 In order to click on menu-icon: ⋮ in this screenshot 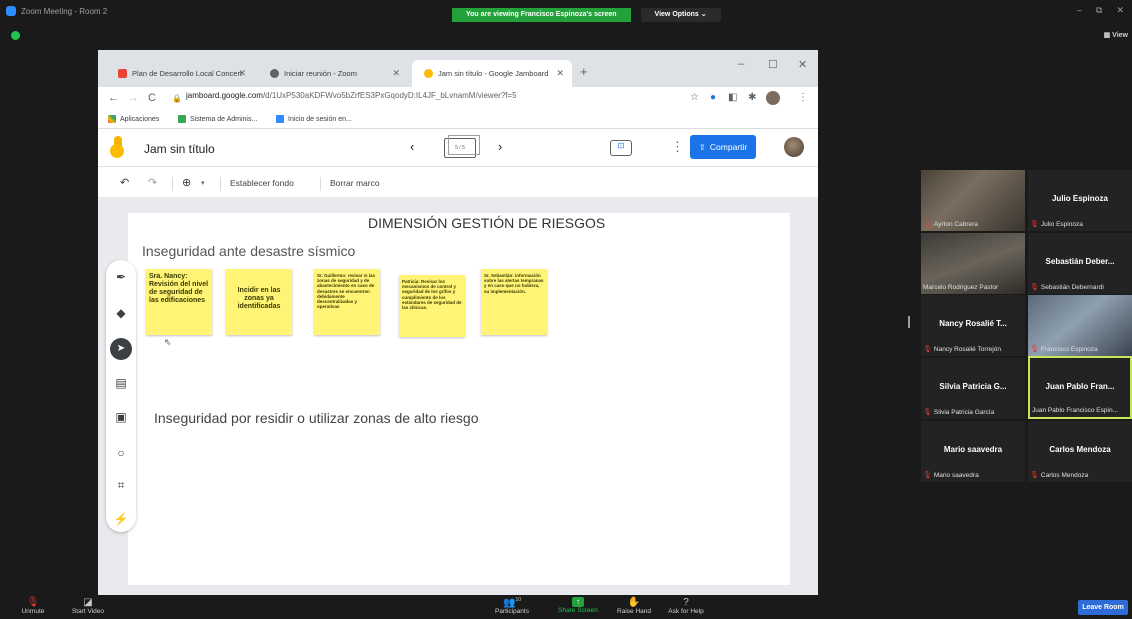, I will do `click(803, 97)`.